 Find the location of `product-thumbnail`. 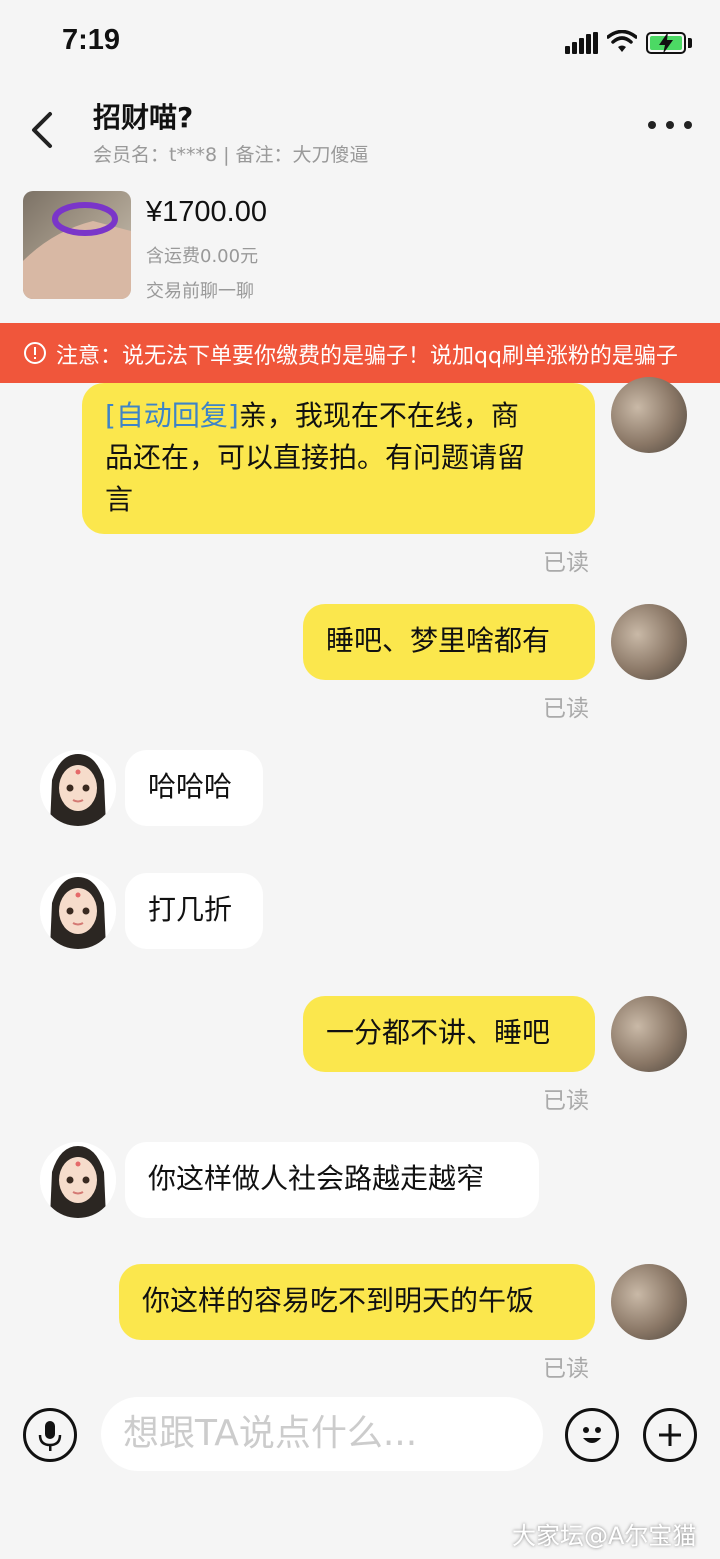

product-thumbnail is located at coordinates (77, 245).